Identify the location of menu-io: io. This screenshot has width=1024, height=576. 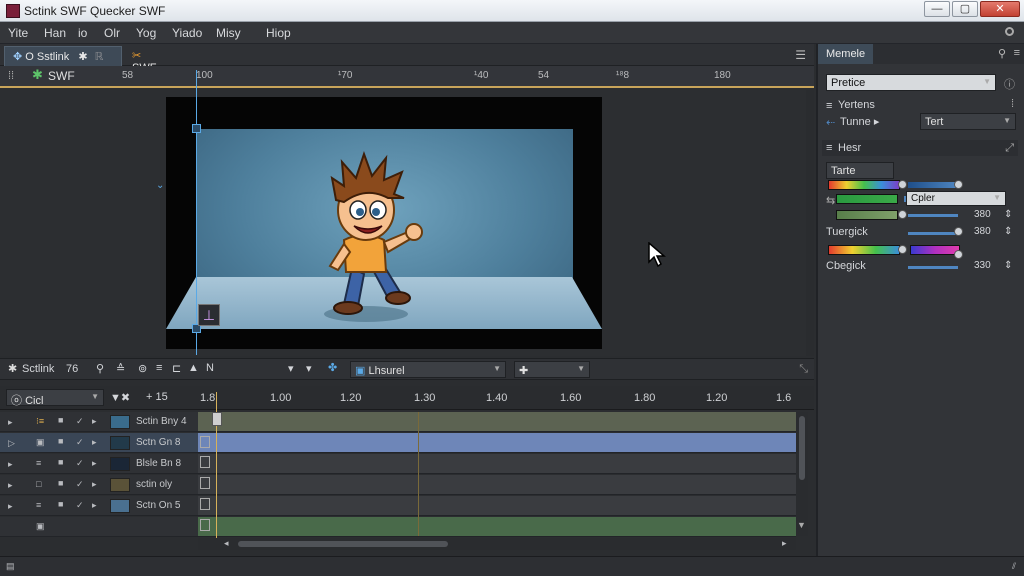
(82, 33).